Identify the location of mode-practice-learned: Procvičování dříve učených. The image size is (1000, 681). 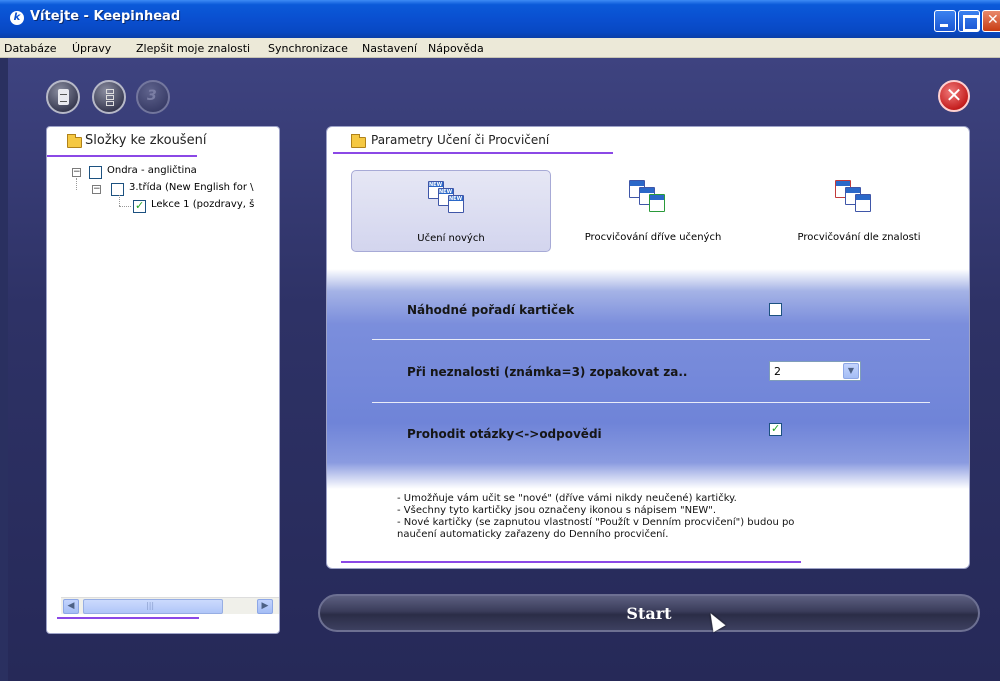
(653, 211).